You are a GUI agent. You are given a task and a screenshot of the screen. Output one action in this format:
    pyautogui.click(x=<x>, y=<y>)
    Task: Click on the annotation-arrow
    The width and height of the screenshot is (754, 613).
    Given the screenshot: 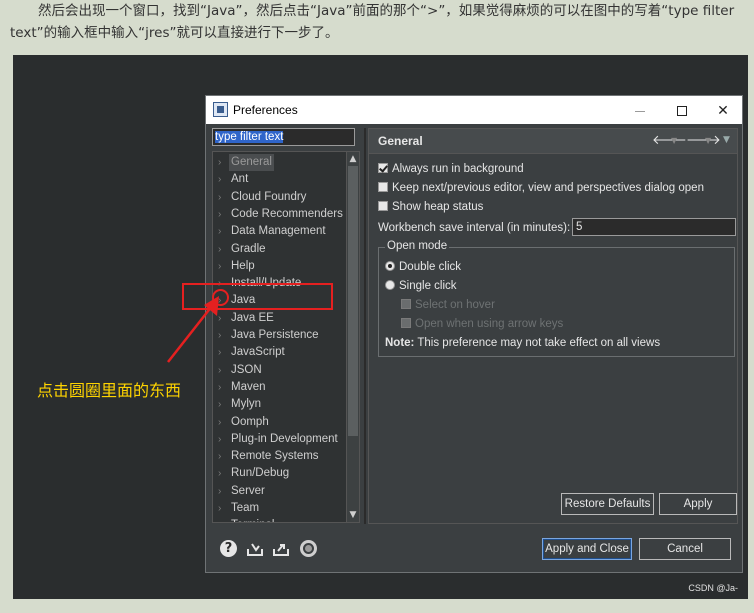 What is the action you would take?
    pyautogui.click(x=193, y=329)
    